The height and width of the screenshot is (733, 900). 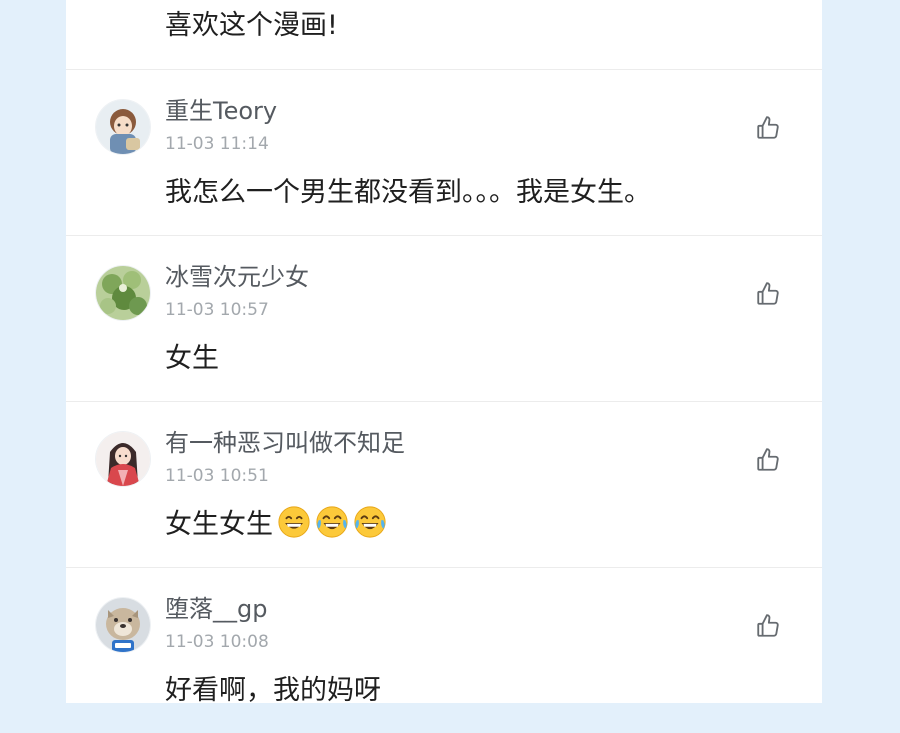 I want to click on anime-girl-red-avatar-image, so click(x=123, y=459).